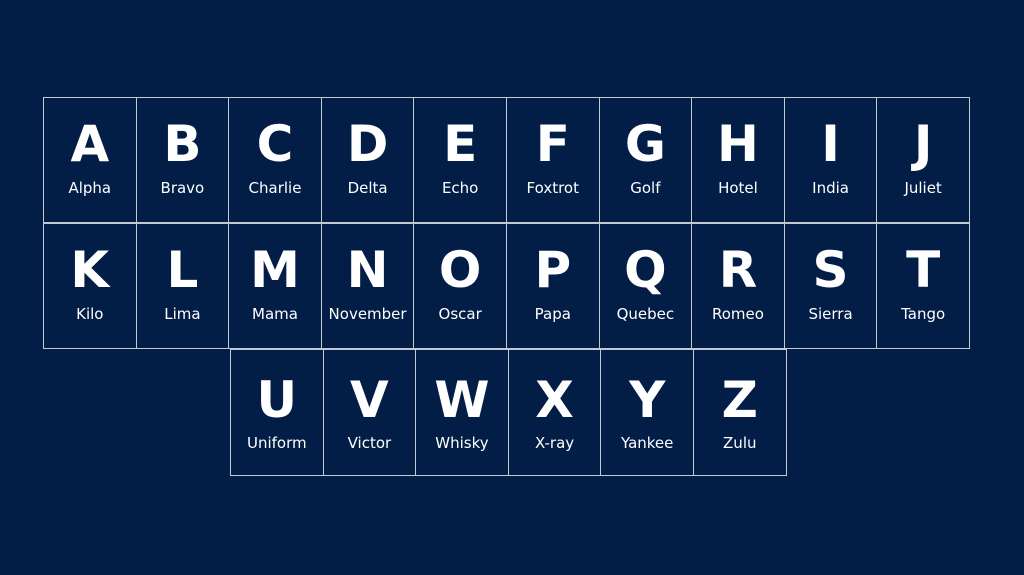 Image resolution: width=1024 pixels, height=575 pixels. Describe the element at coordinates (460, 270) in the screenshot. I see `letter: O` at that location.